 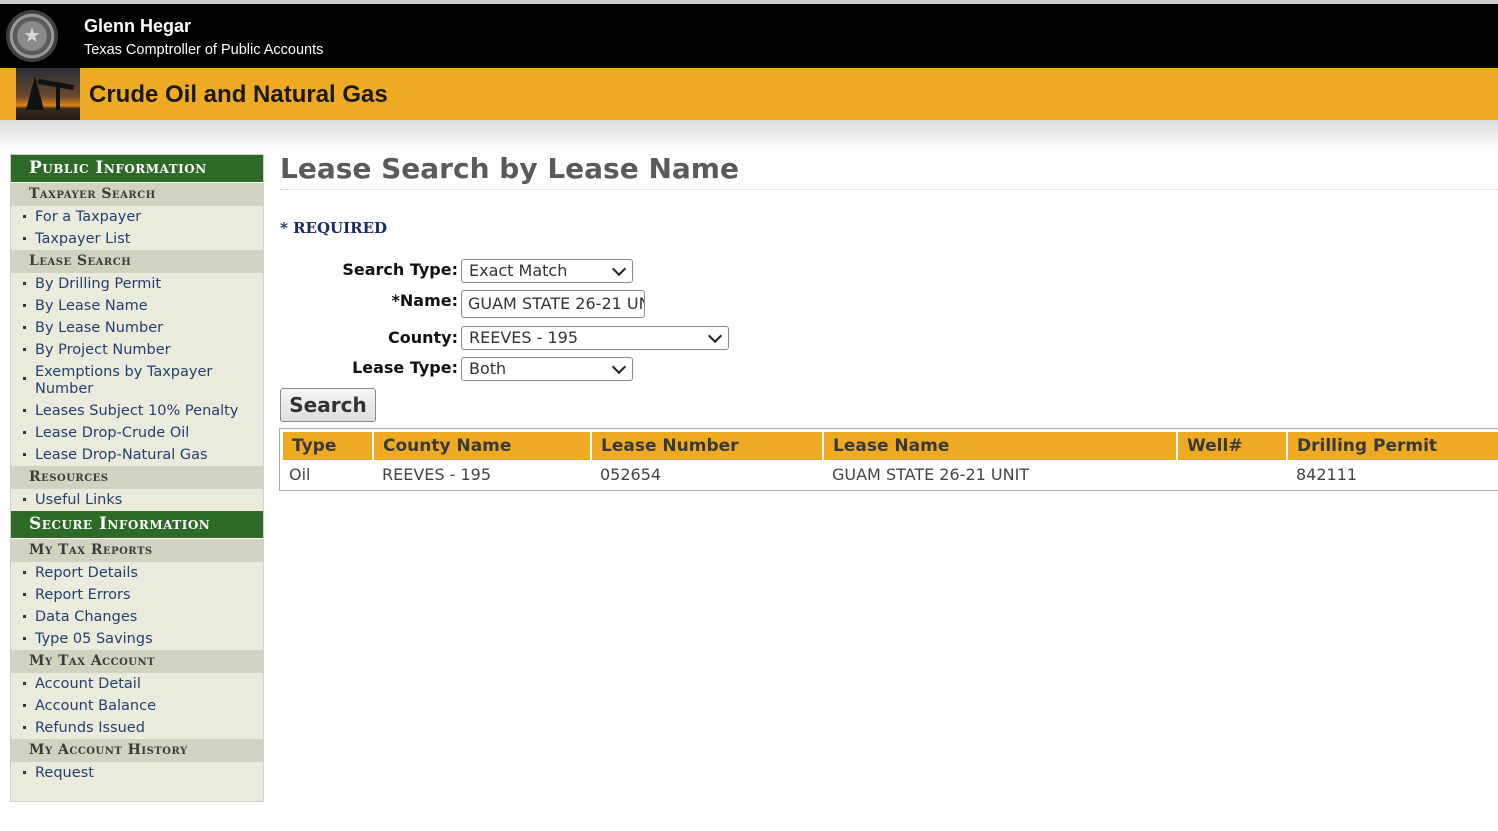 What do you see at coordinates (518, 270) in the screenshot?
I see `search-type-value: Exact Match` at bounding box center [518, 270].